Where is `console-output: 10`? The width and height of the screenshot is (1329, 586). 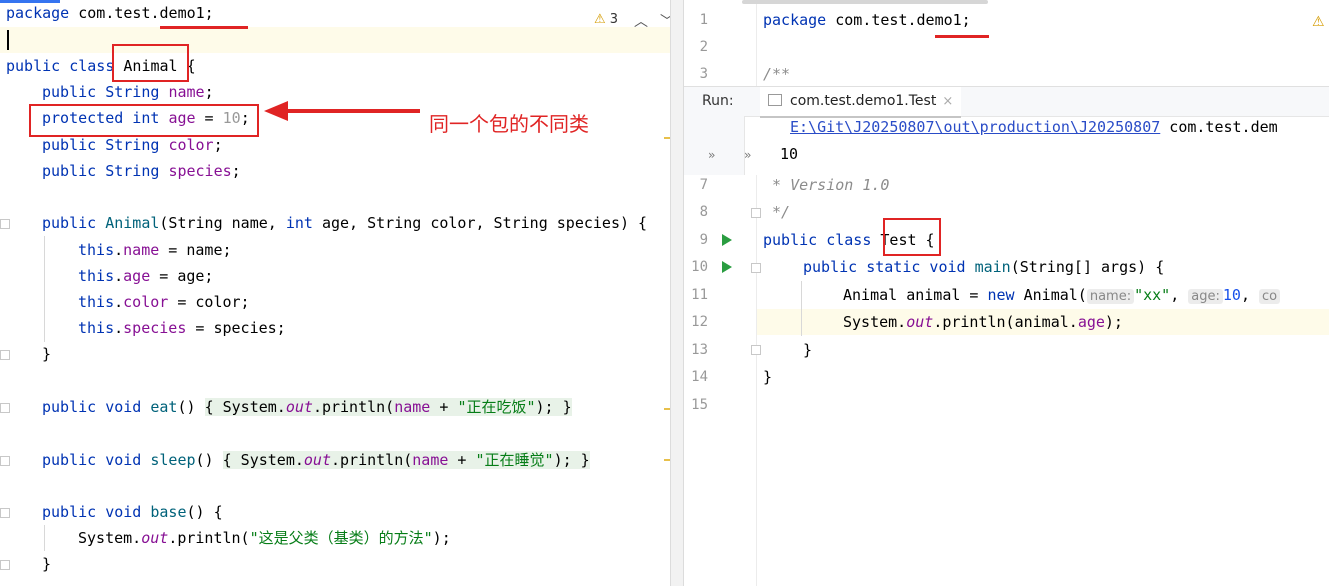 console-output: 10 is located at coordinates (789, 154).